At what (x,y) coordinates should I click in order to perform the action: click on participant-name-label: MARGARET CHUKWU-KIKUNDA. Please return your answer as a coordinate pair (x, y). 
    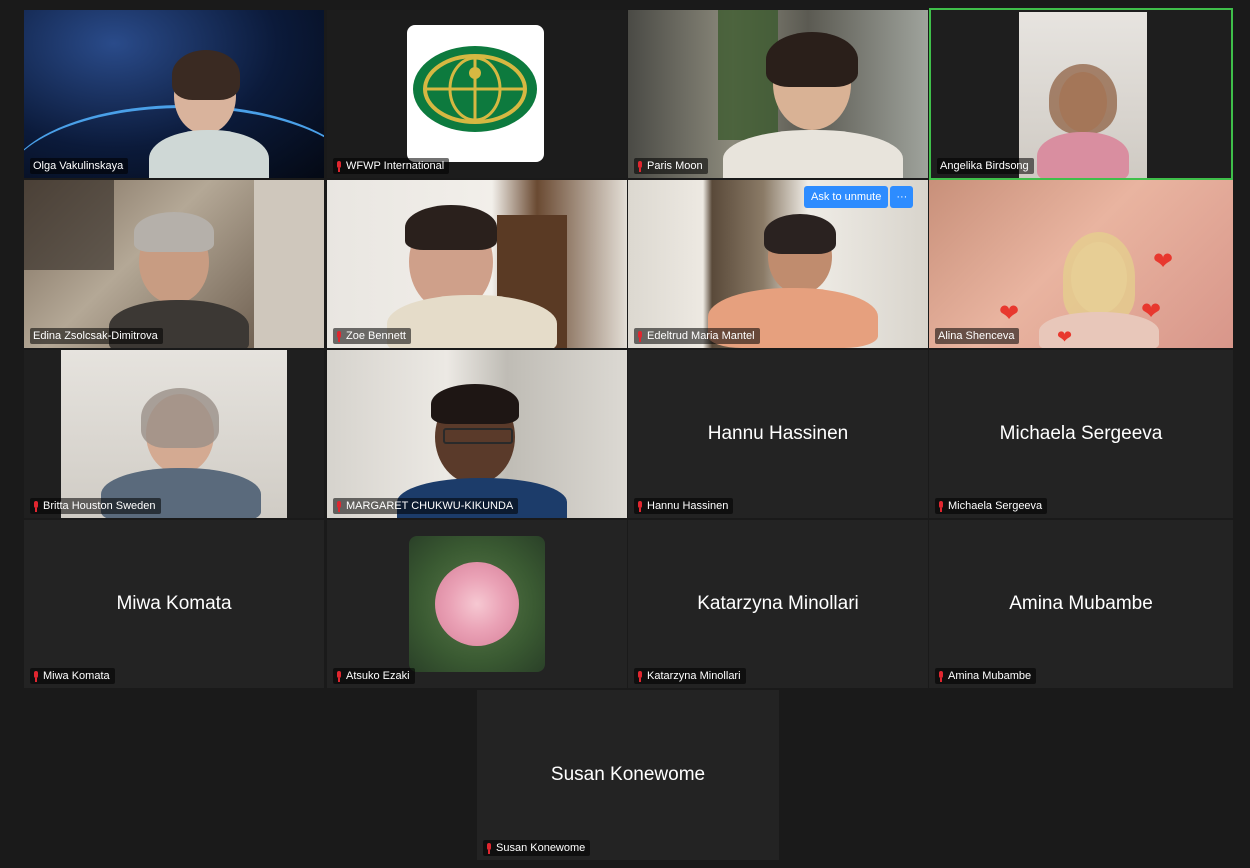
    Looking at the image, I should click on (426, 506).